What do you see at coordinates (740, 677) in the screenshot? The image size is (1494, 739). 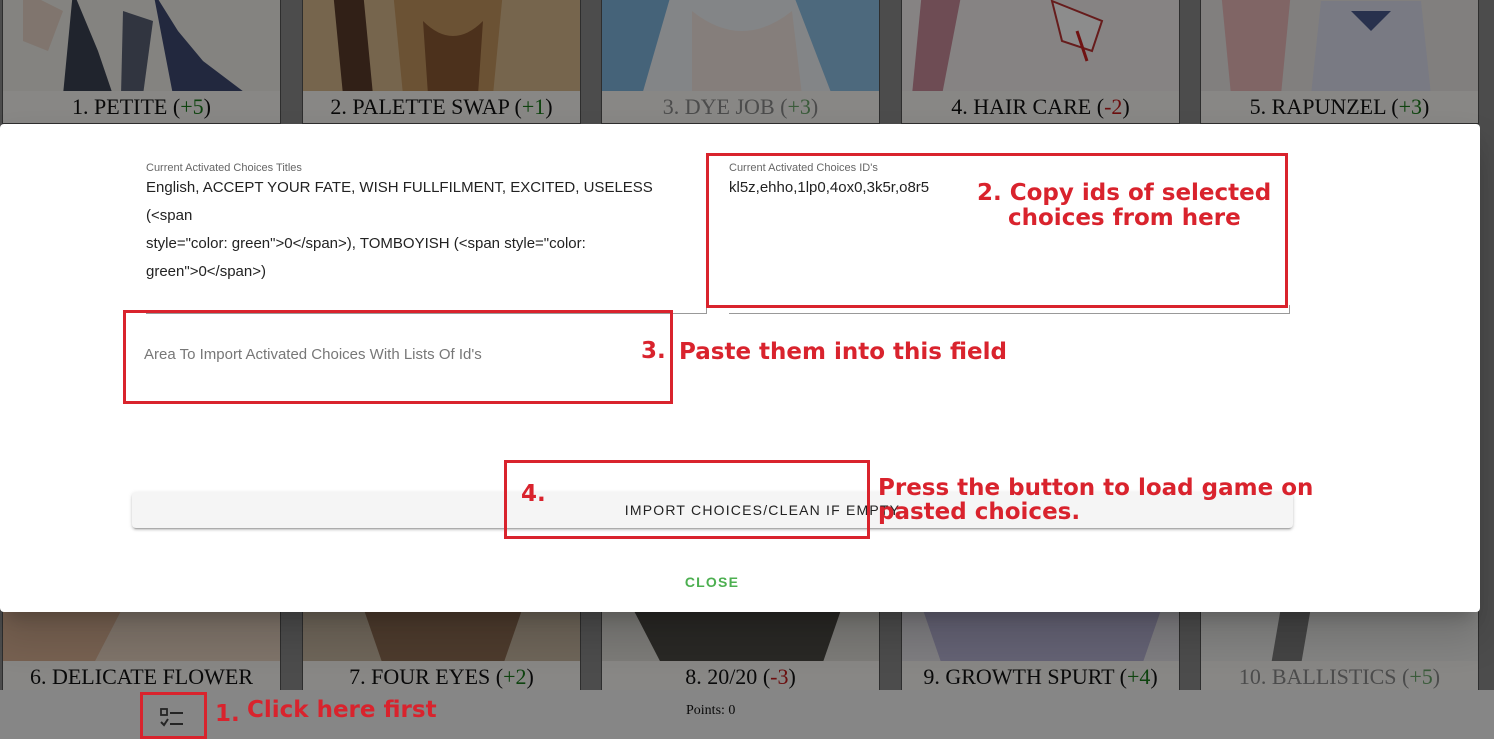 I see `choice-title: 8. 20/20 (-3)` at bounding box center [740, 677].